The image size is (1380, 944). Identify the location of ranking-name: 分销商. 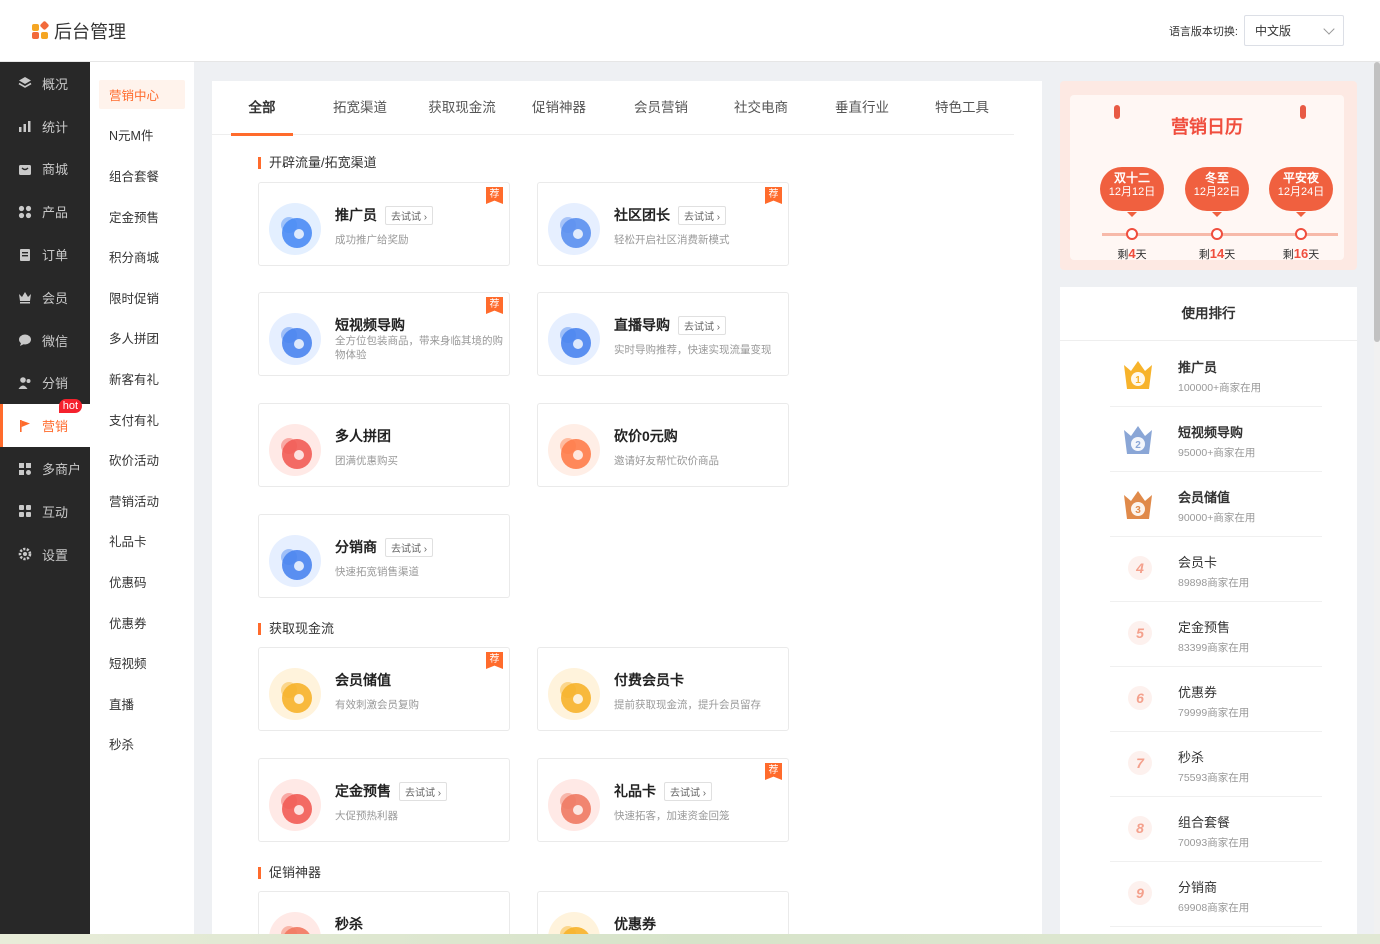
(1198, 887).